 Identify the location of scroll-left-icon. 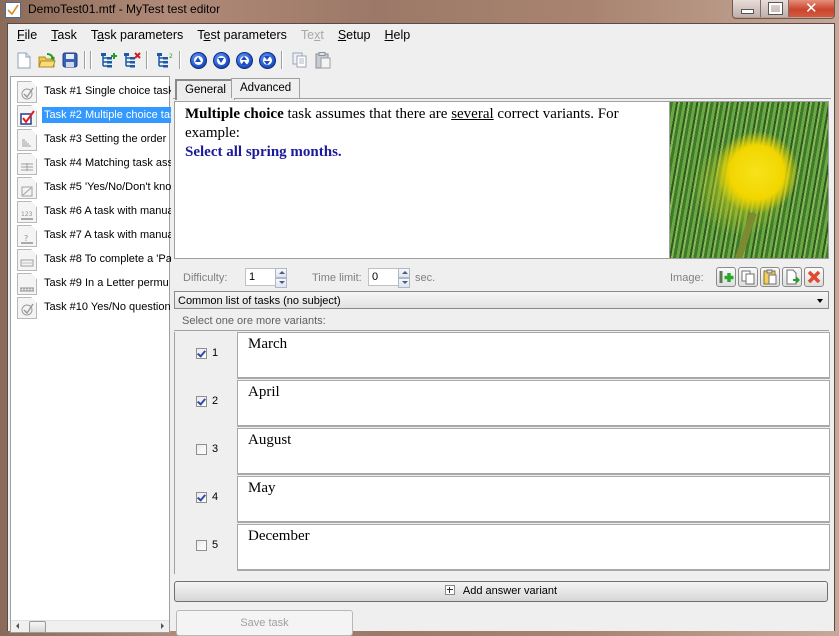
(17, 626).